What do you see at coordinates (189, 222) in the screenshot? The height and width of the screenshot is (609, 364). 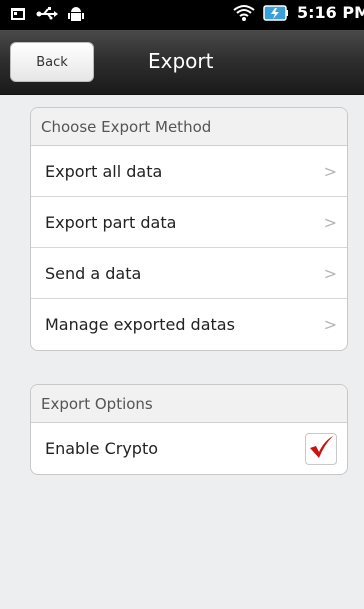 I see `export-part-data-item: Export part data >` at bounding box center [189, 222].